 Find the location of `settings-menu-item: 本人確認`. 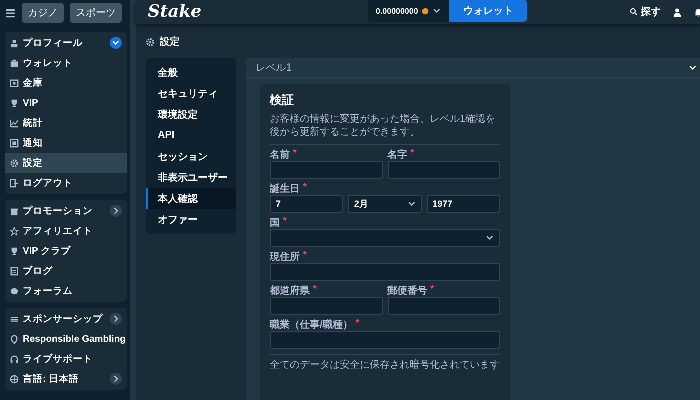

settings-menu-item: 本人確認 is located at coordinates (191, 198).